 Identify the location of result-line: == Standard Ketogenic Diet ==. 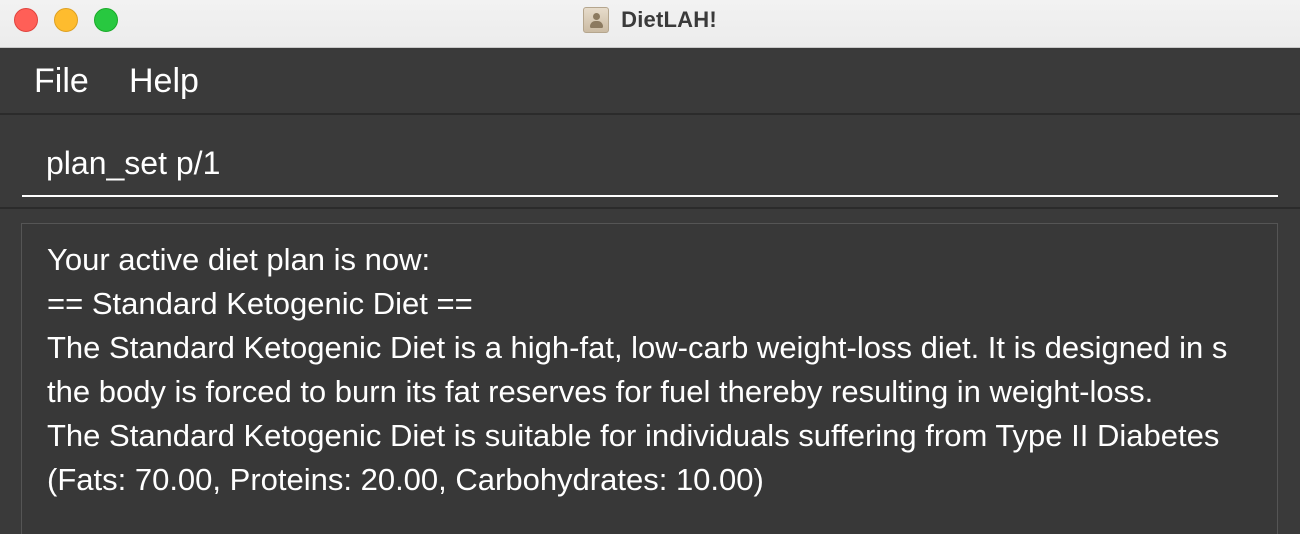
(260, 303).